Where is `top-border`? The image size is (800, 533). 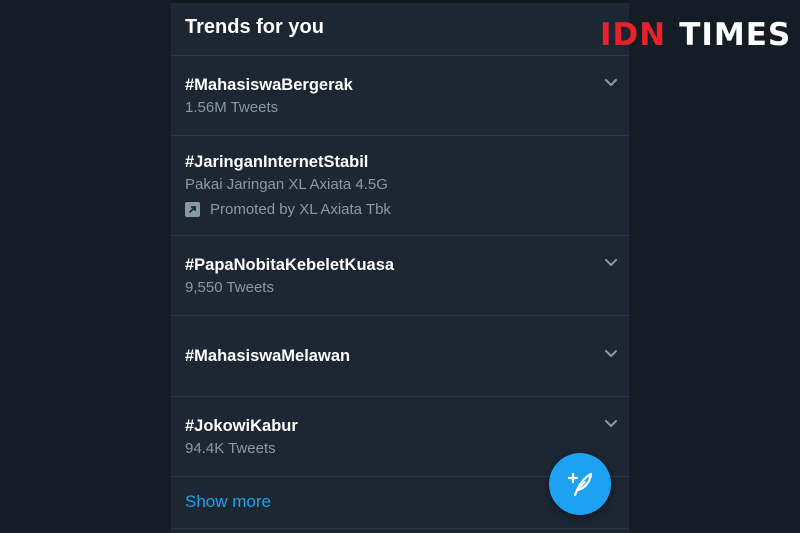 top-border is located at coordinates (400, 1).